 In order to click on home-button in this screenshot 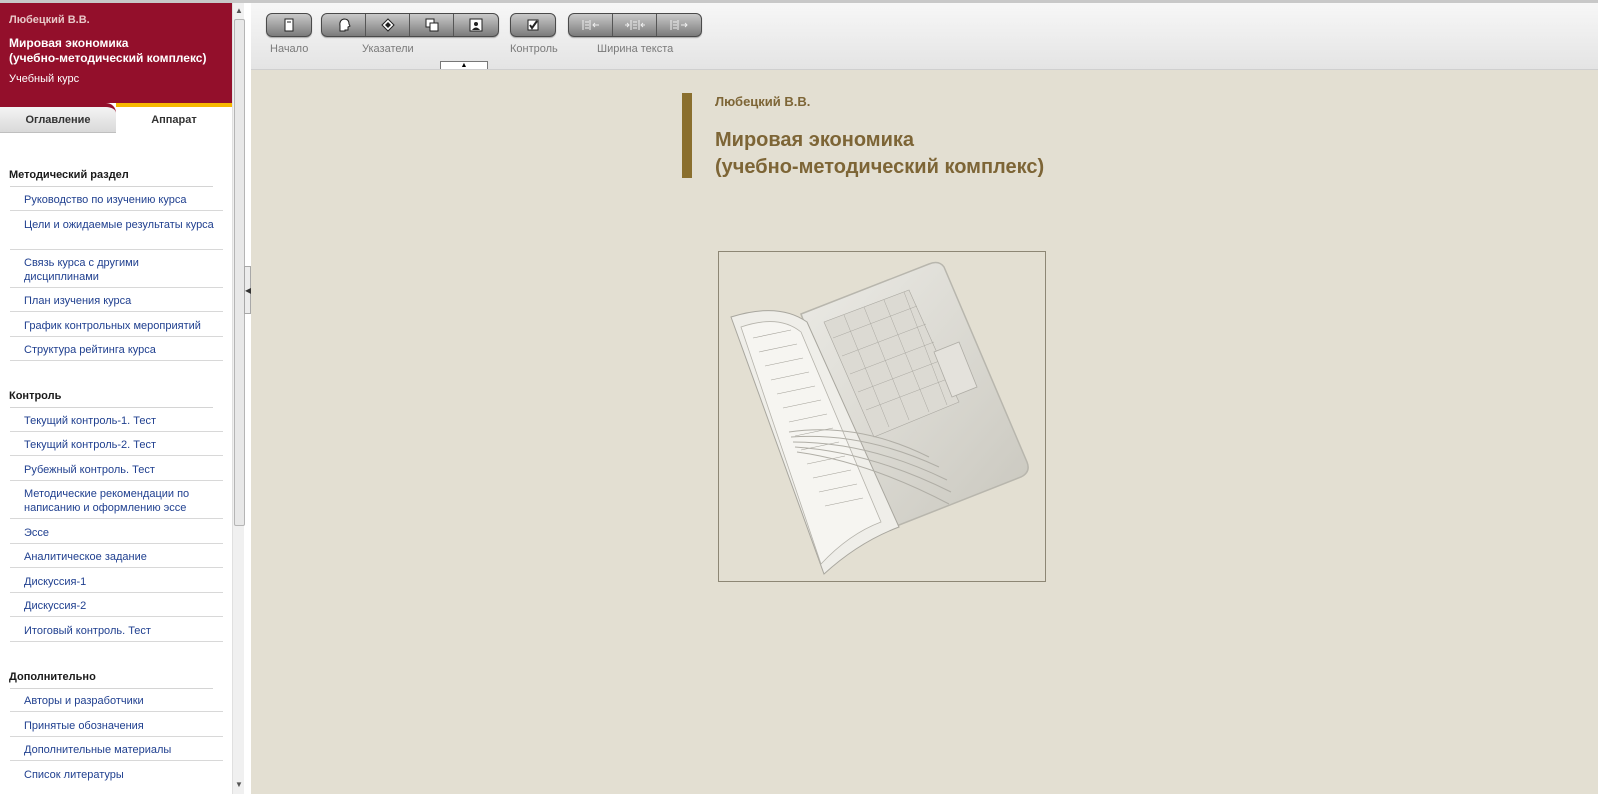, I will do `click(289, 25)`.